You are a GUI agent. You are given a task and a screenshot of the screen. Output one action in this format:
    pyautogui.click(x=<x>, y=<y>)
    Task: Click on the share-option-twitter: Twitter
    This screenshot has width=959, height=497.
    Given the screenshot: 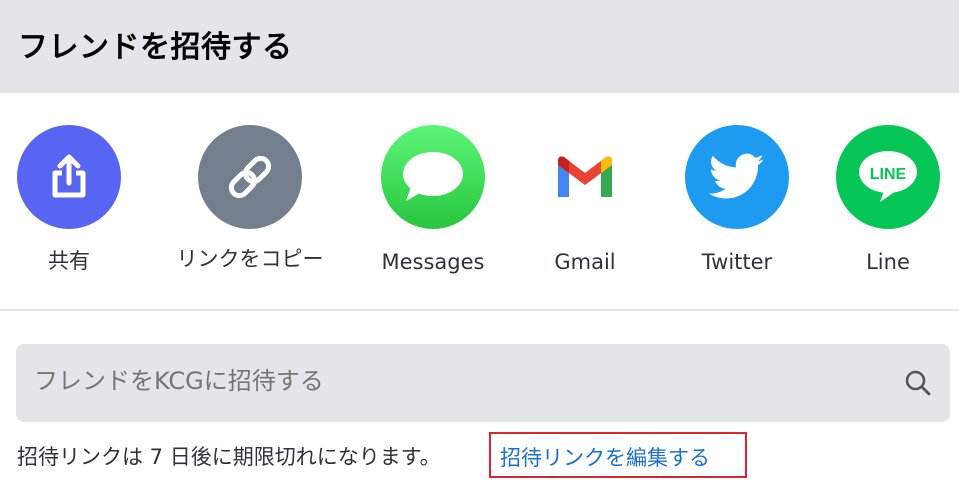 What is the action you would take?
    pyautogui.click(x=737, y=205)
    